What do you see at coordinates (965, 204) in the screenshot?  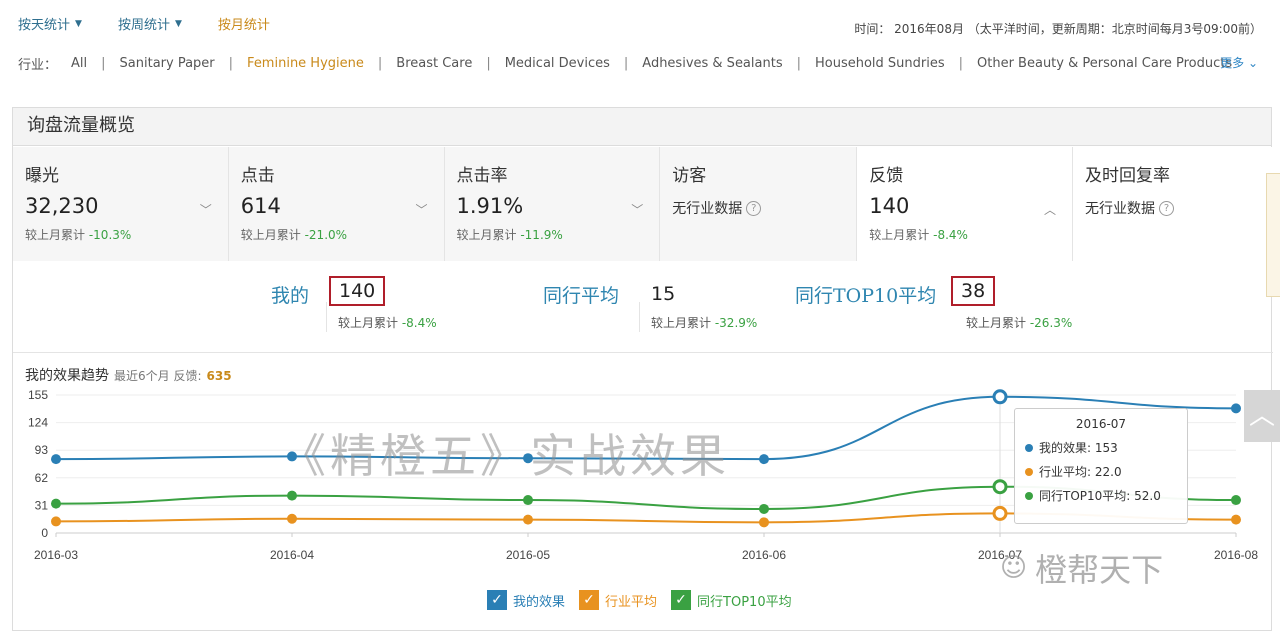 I see `metric-card-feedback: 反馈 140 较上月累计 -8.4% ︿` at bounding box center [965, 204].